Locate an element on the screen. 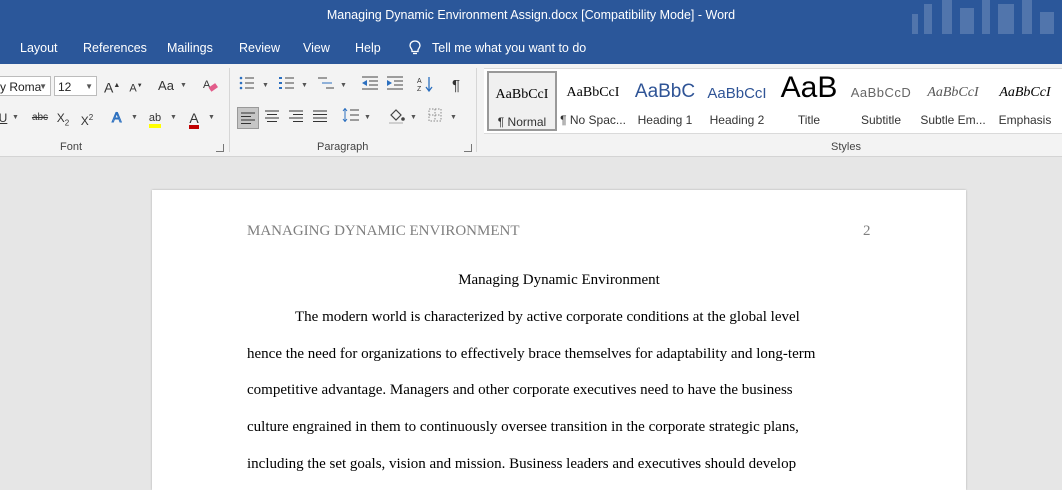 This screenshot has height=490, width=1062. superscript-button: X2 is located at coordinates (87, 119).